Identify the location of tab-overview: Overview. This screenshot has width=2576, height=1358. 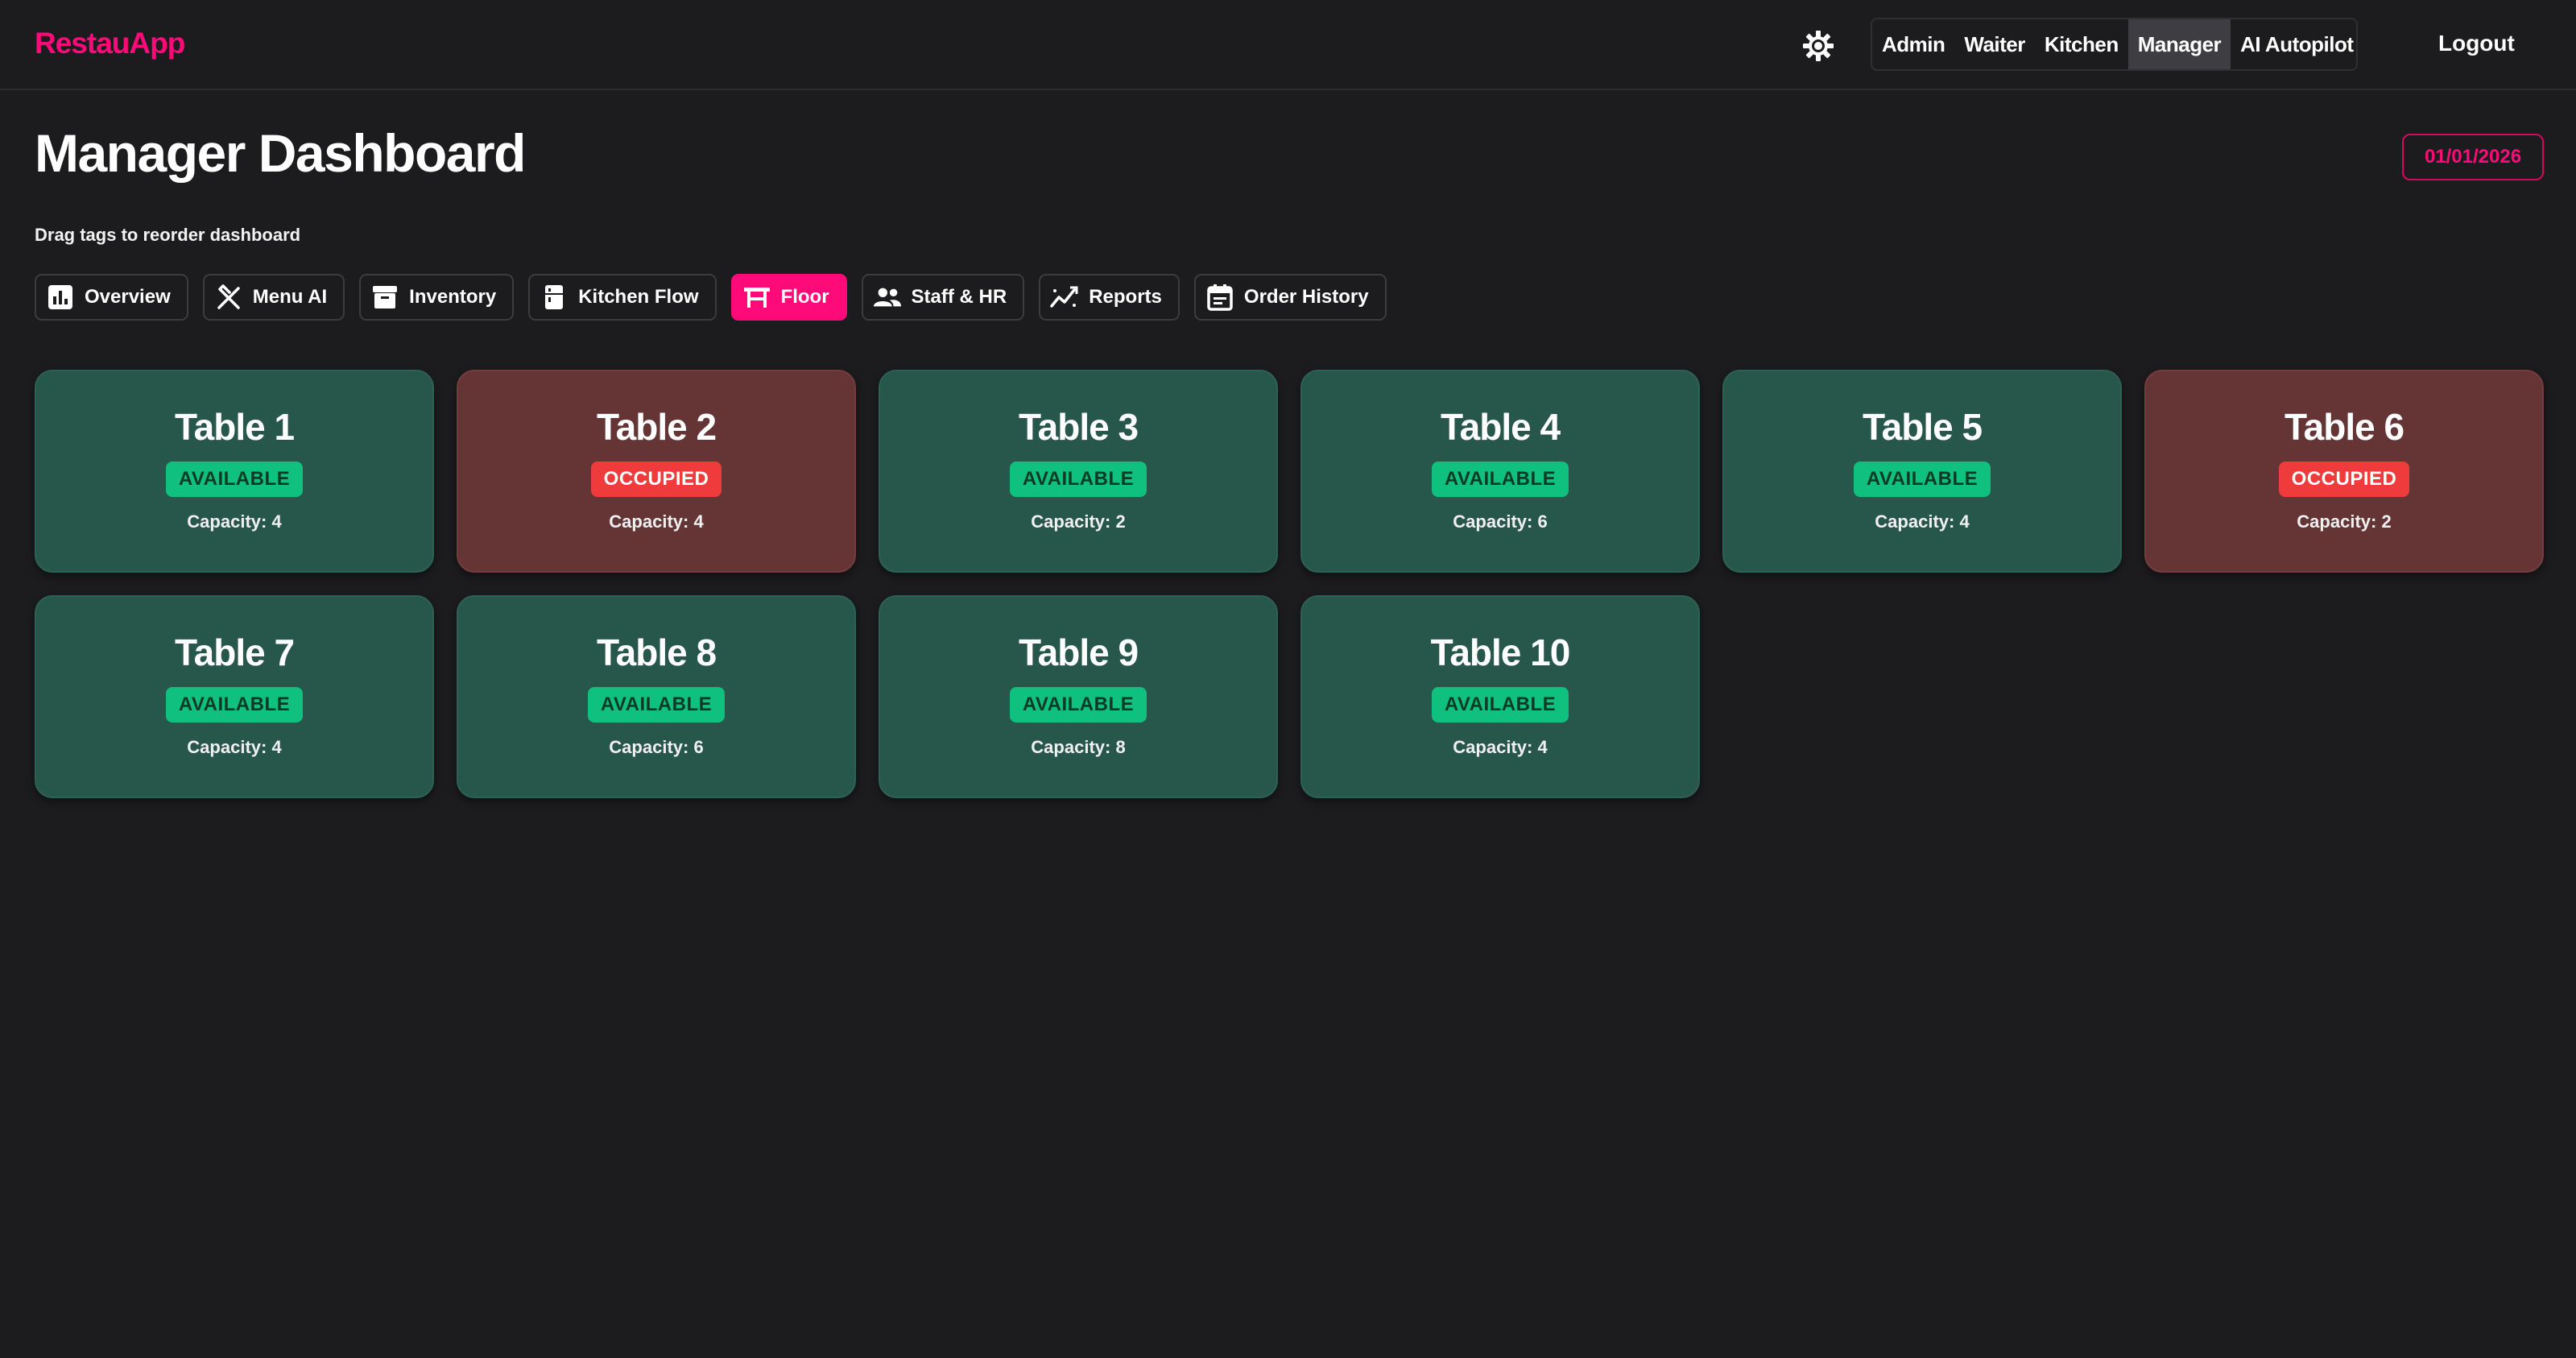
(112, 297).